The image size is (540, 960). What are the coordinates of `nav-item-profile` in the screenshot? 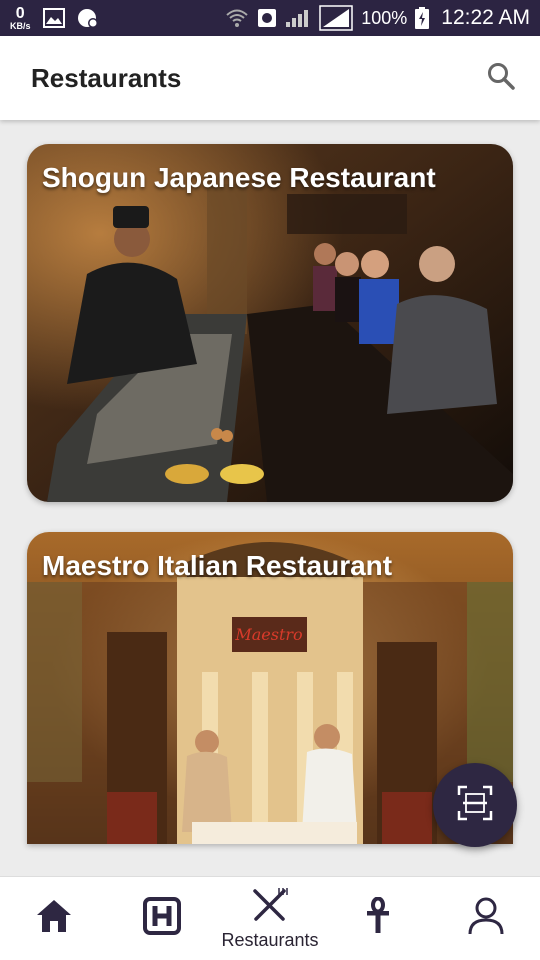 It's located at (486, 918).